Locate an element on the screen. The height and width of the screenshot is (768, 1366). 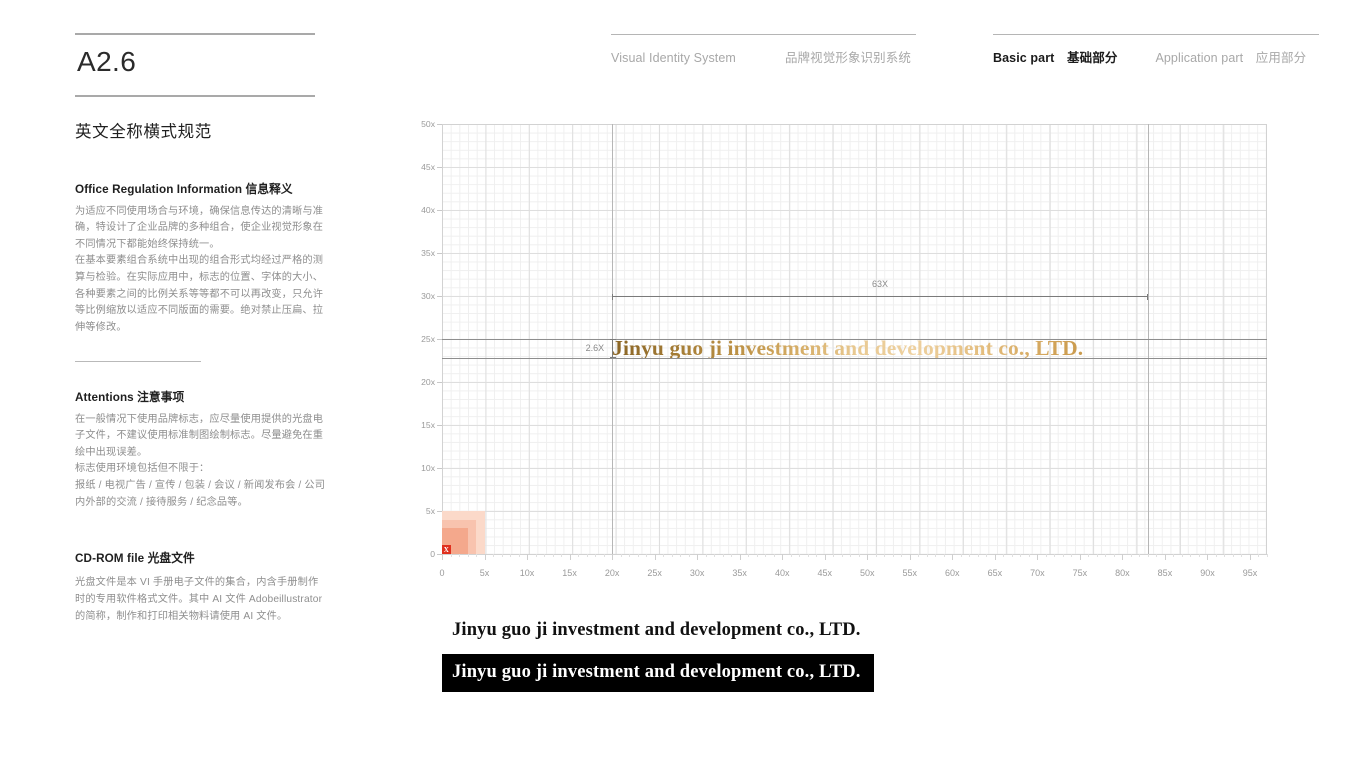
page-title: 英文全称横式规范 is located at coordinates (143, 131).